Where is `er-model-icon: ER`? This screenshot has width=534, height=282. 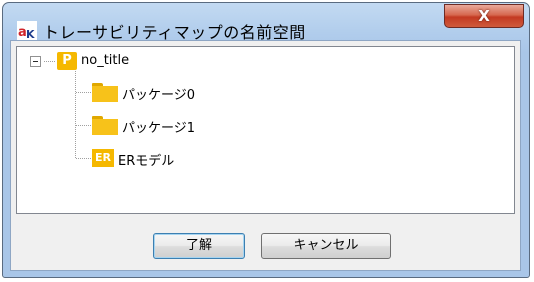 er-model-icon: ER is located at coordinates (103, 158).